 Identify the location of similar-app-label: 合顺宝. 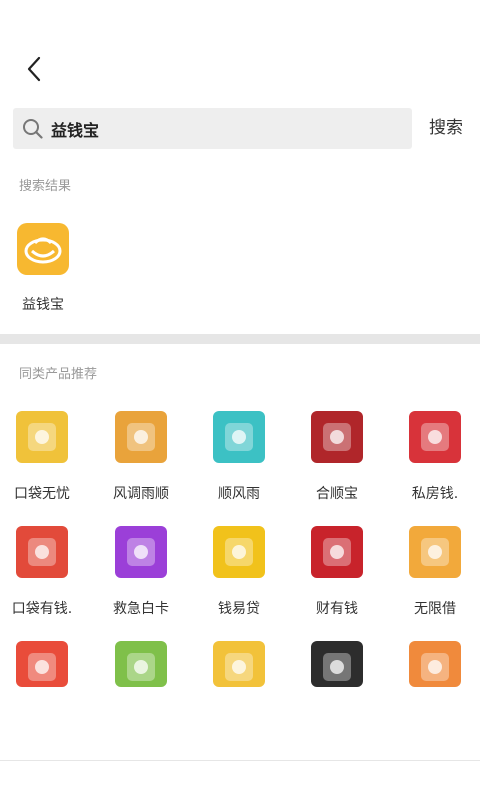
(337, 493).